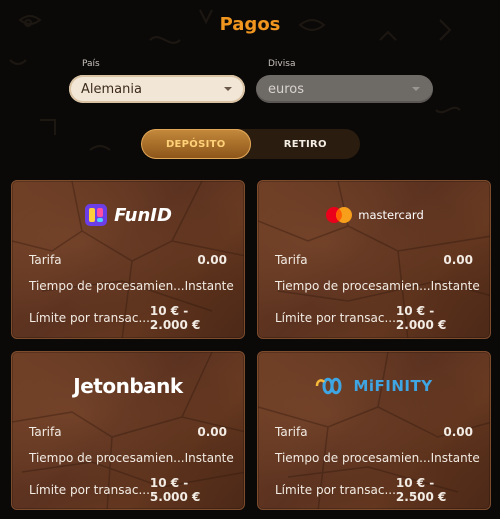 This screenshot has height=519, width=500. I want to click on mifinity-logo-text: MiFINITY, so click(393, 386).